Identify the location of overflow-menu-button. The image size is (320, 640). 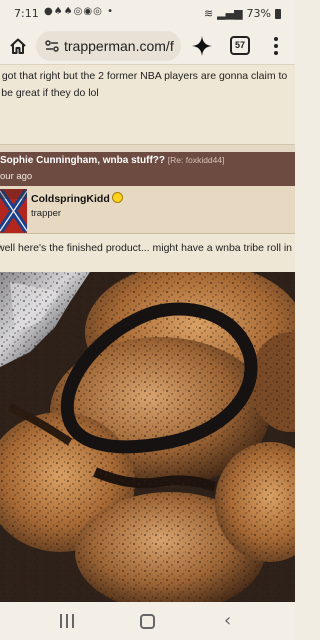
(276, 46).